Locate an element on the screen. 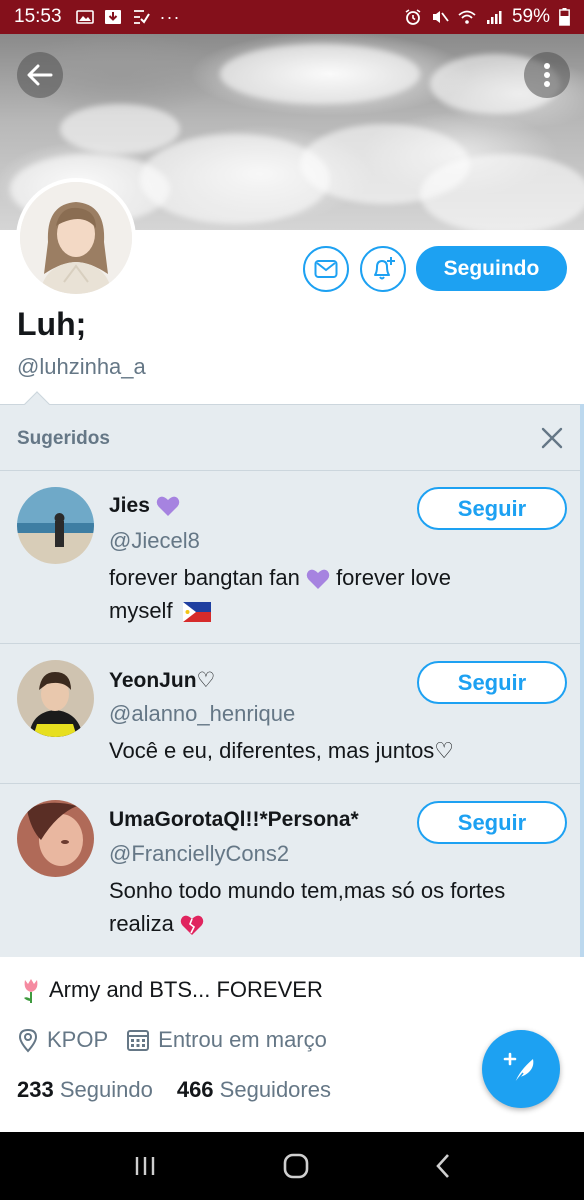  mail-icon is located at coordinates (326, 269).